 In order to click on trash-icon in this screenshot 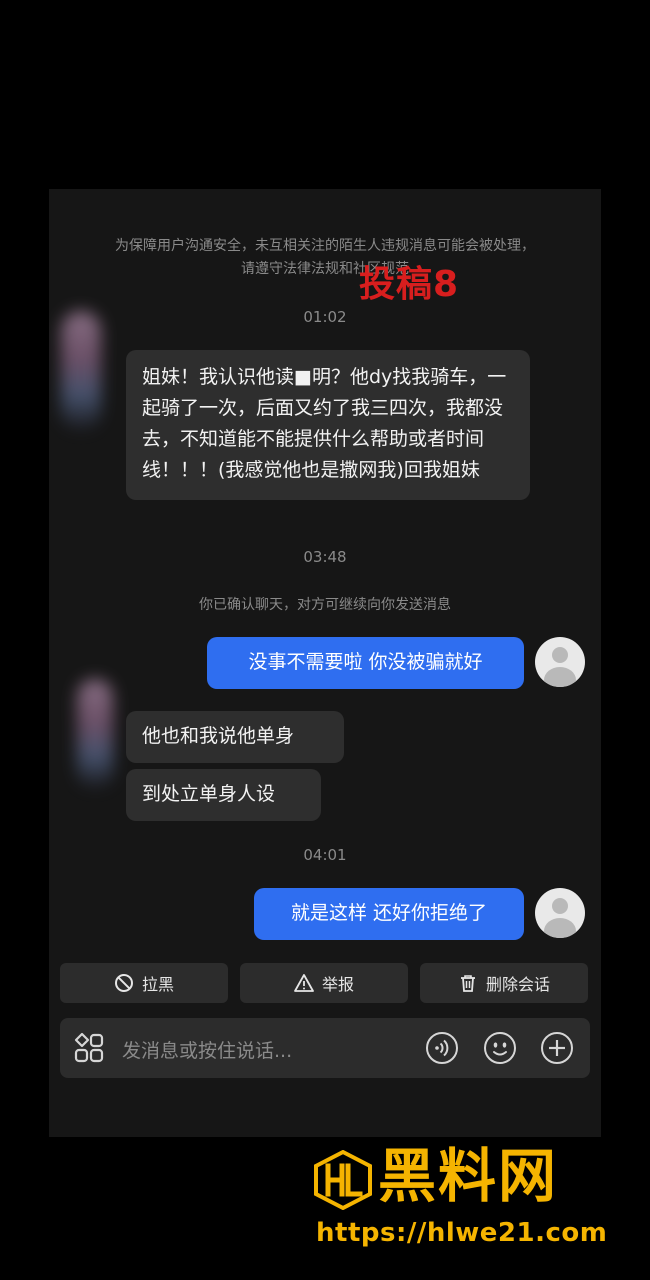, I will do `click(467, 983)`.